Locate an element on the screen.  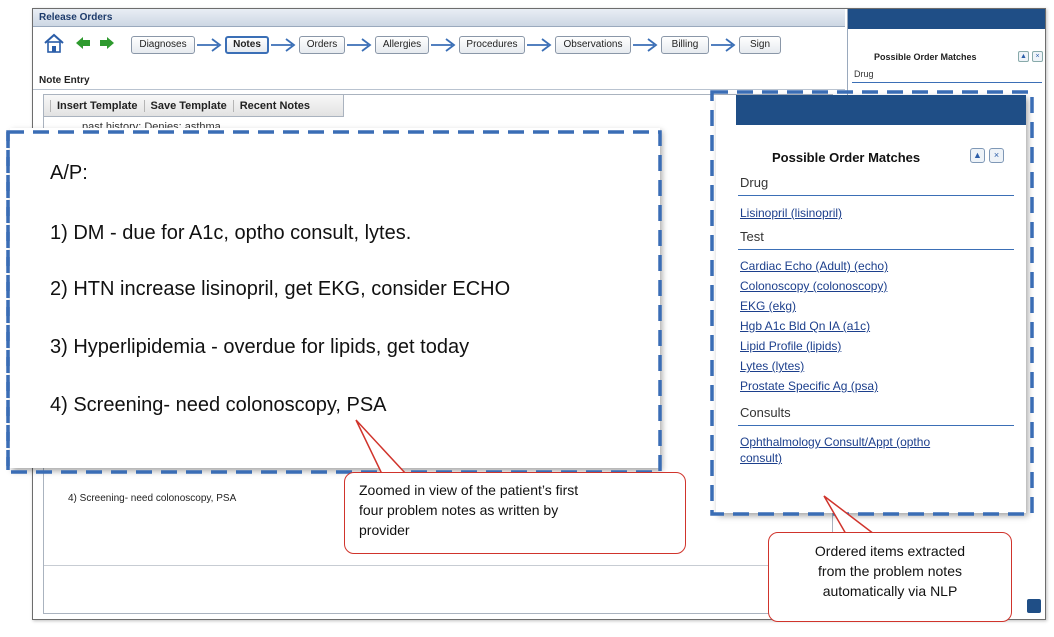
step-sign: Sign is located at coordinates (760, 45).